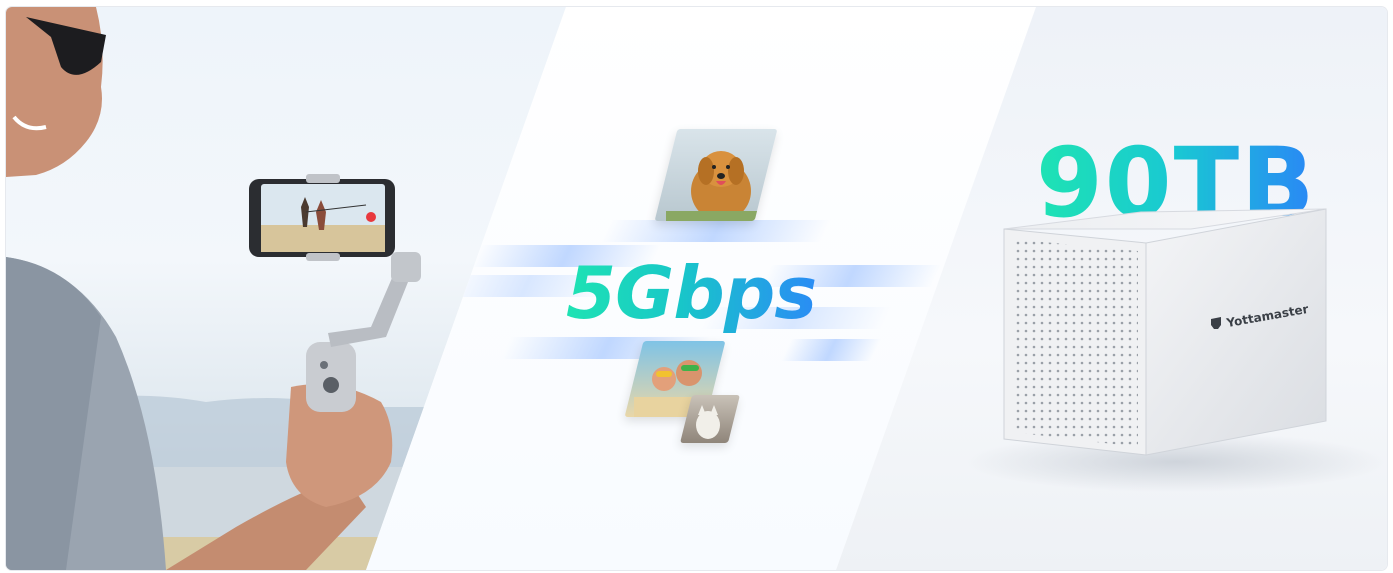 Image resolution: width=1393 pixels, height=573 pixels. Describe the element at coordinates (716, 175) in the screenshot. I see `dog-photo` at that location.